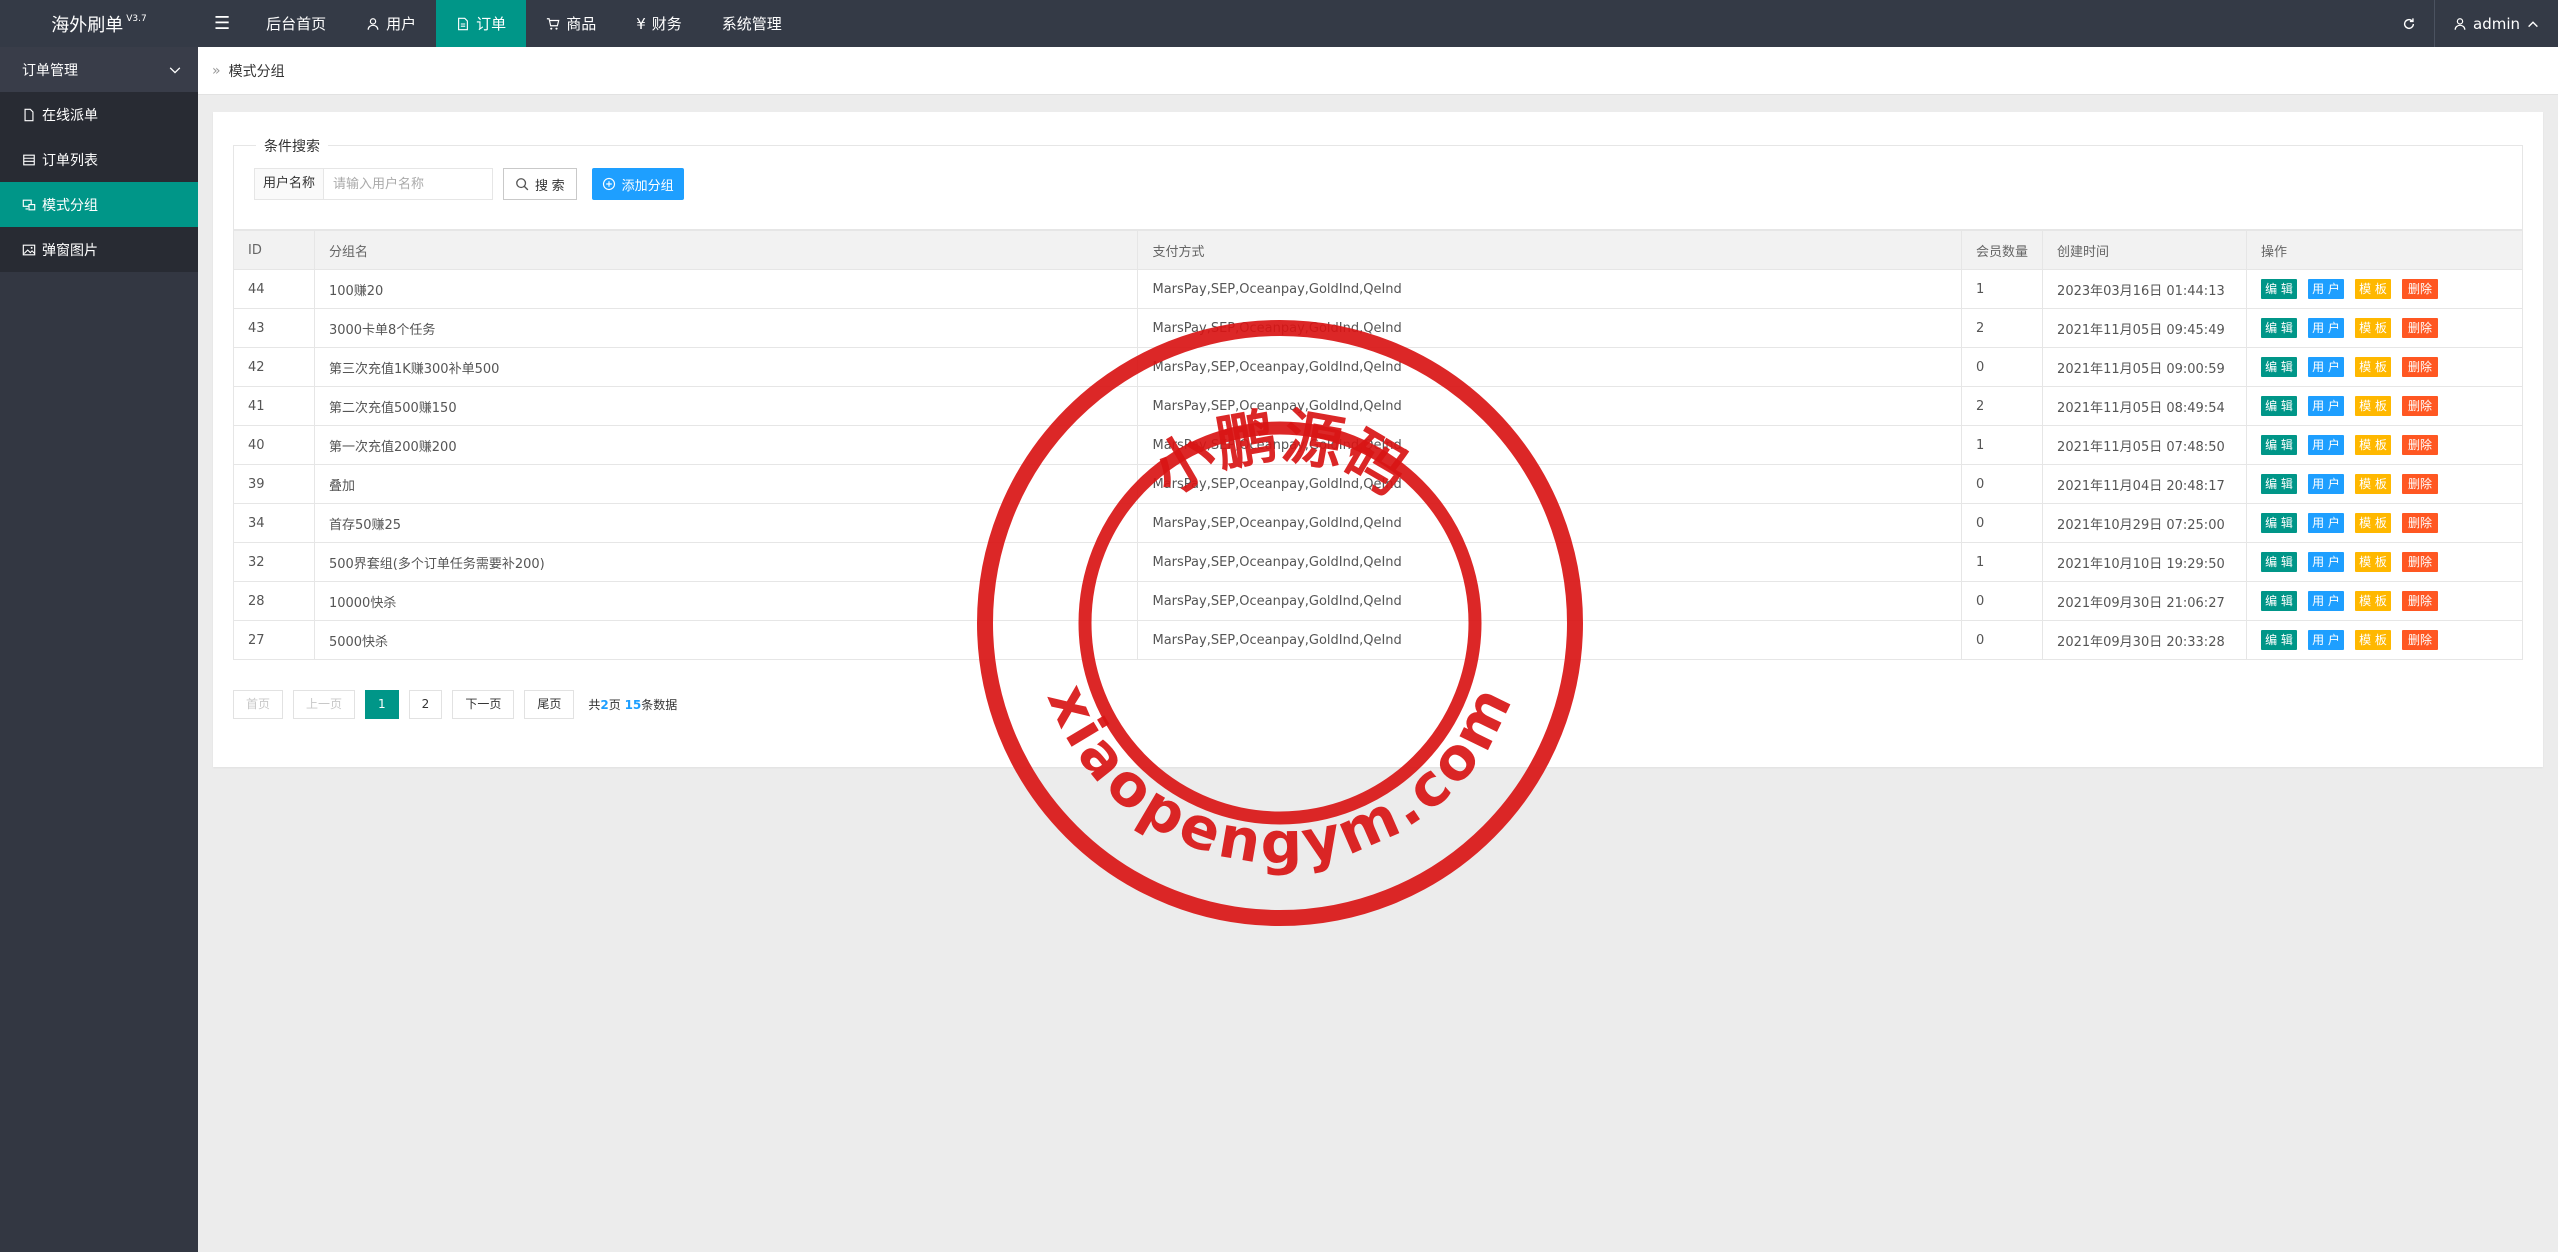 Image resolution: width=2558 pixels, height=1252 pixels. What do you see at coordinates (726, 523) in the screenshot?
I see `cell-group-name: 首存50赚25` at bounding box center [726, 523].